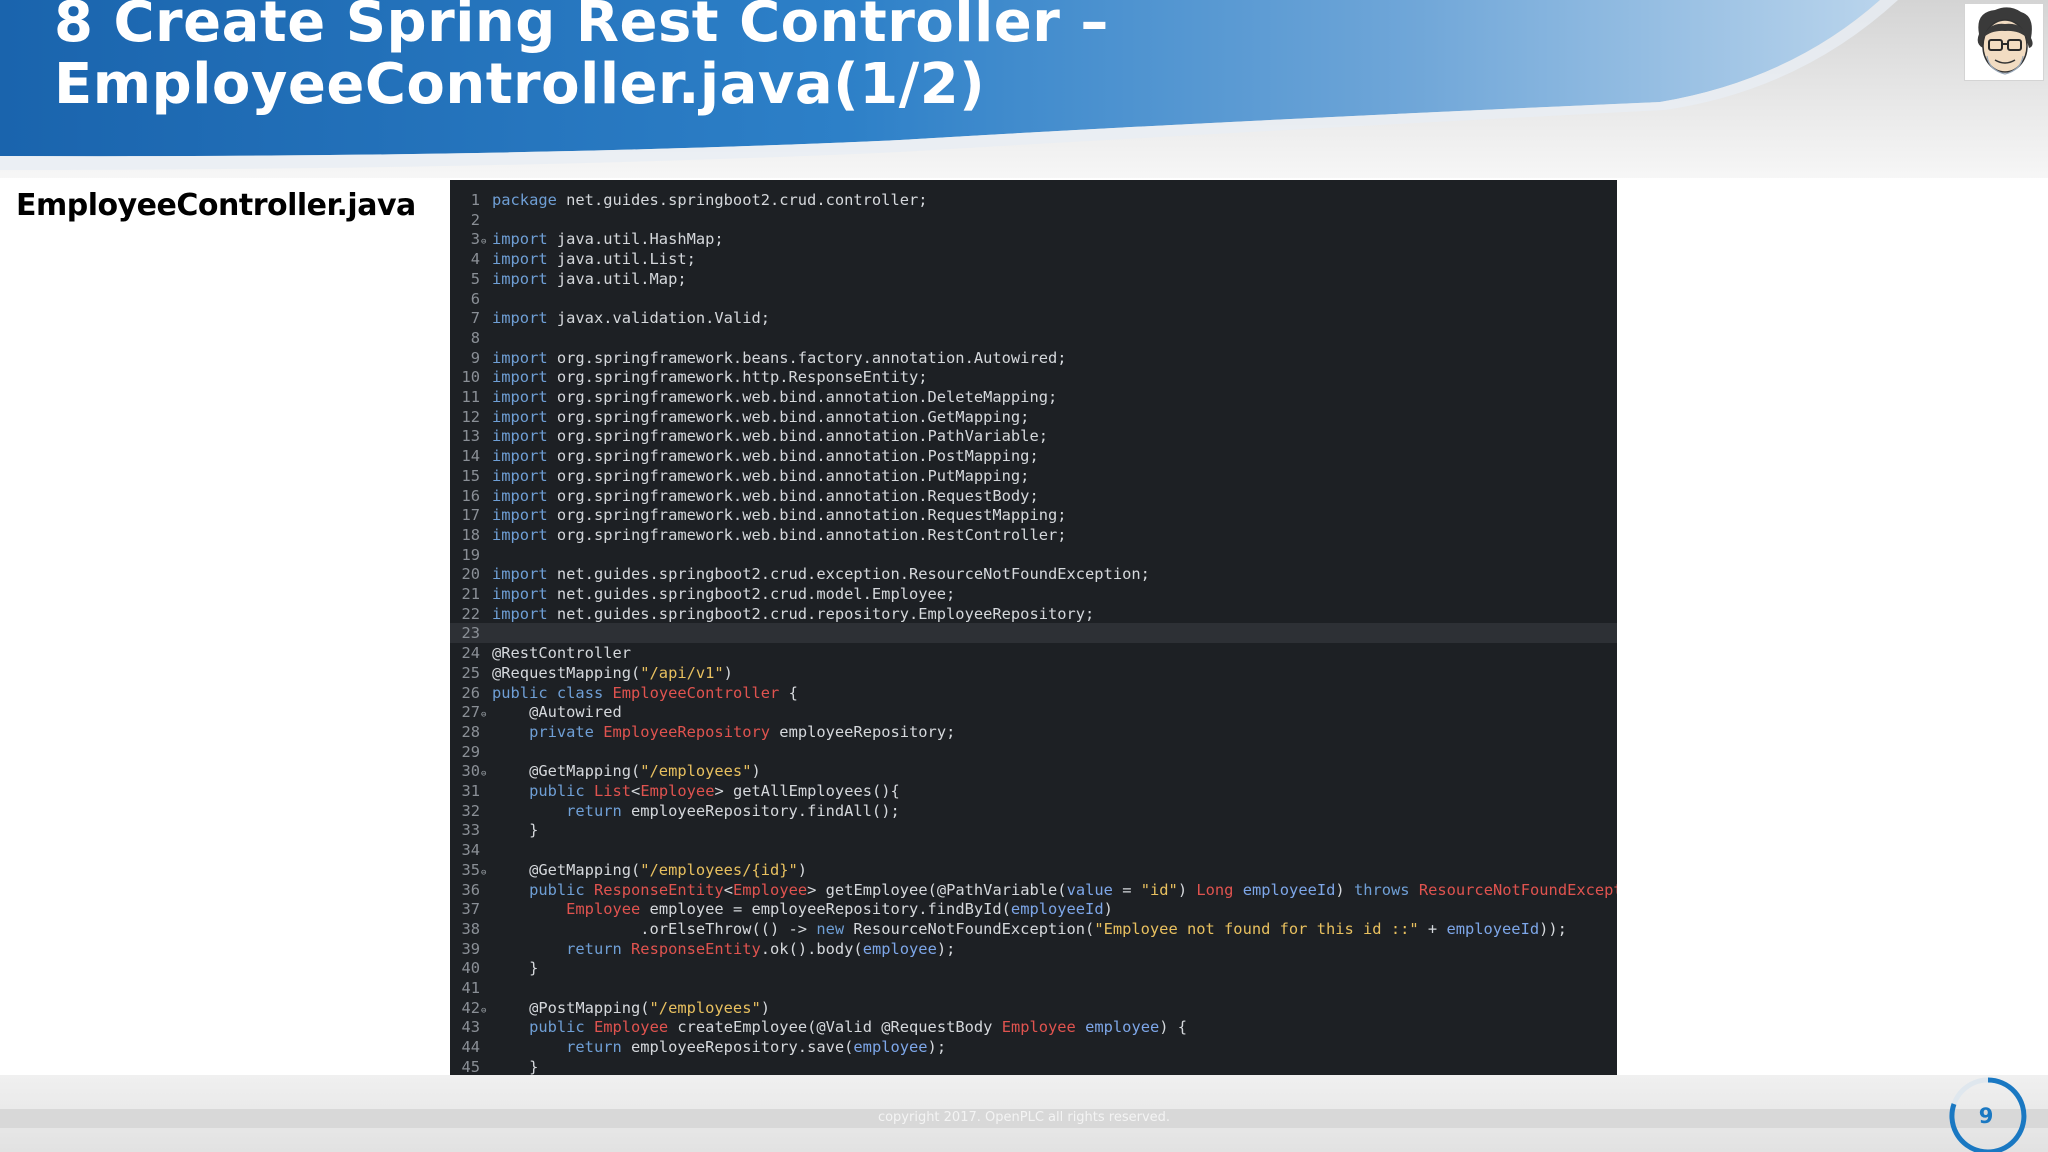  What do you see at coordinates (470, 731) in the screenshot?
I see `line-number: 28` at bounding box center [470, 731].